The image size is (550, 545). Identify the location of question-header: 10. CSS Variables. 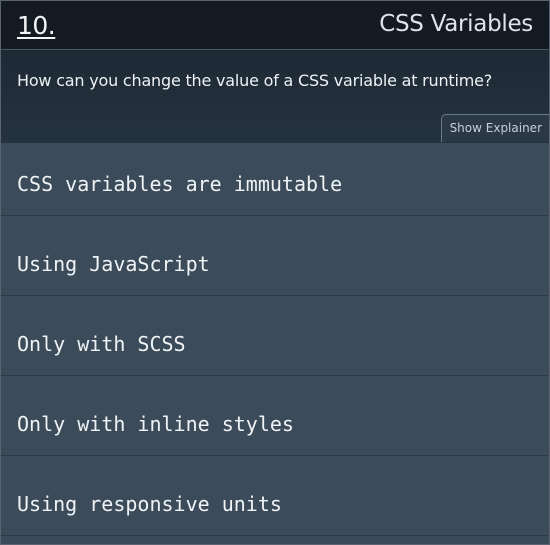
(275, 25).